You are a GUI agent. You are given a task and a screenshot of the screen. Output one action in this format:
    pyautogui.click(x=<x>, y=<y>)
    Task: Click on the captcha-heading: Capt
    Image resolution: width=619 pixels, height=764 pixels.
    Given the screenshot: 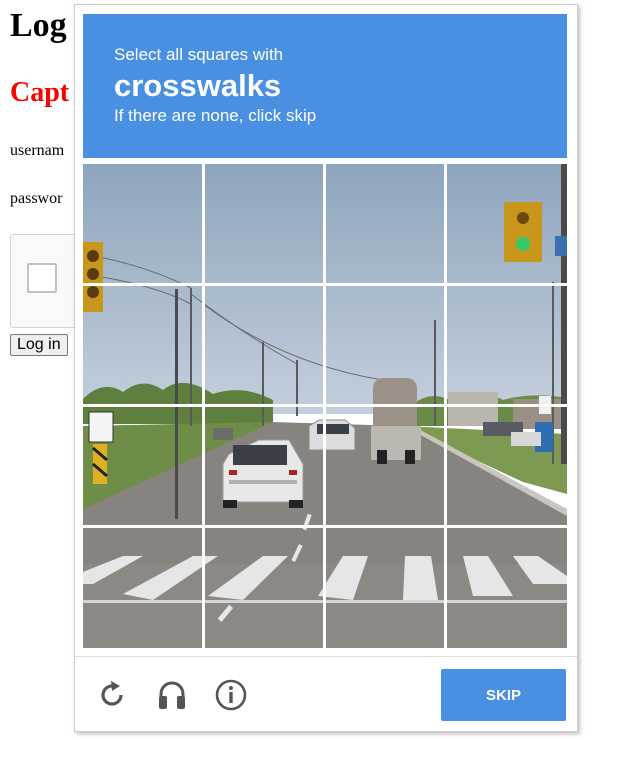 What is the action you would take?
    pyautogui.click(x=40, y=92)
    